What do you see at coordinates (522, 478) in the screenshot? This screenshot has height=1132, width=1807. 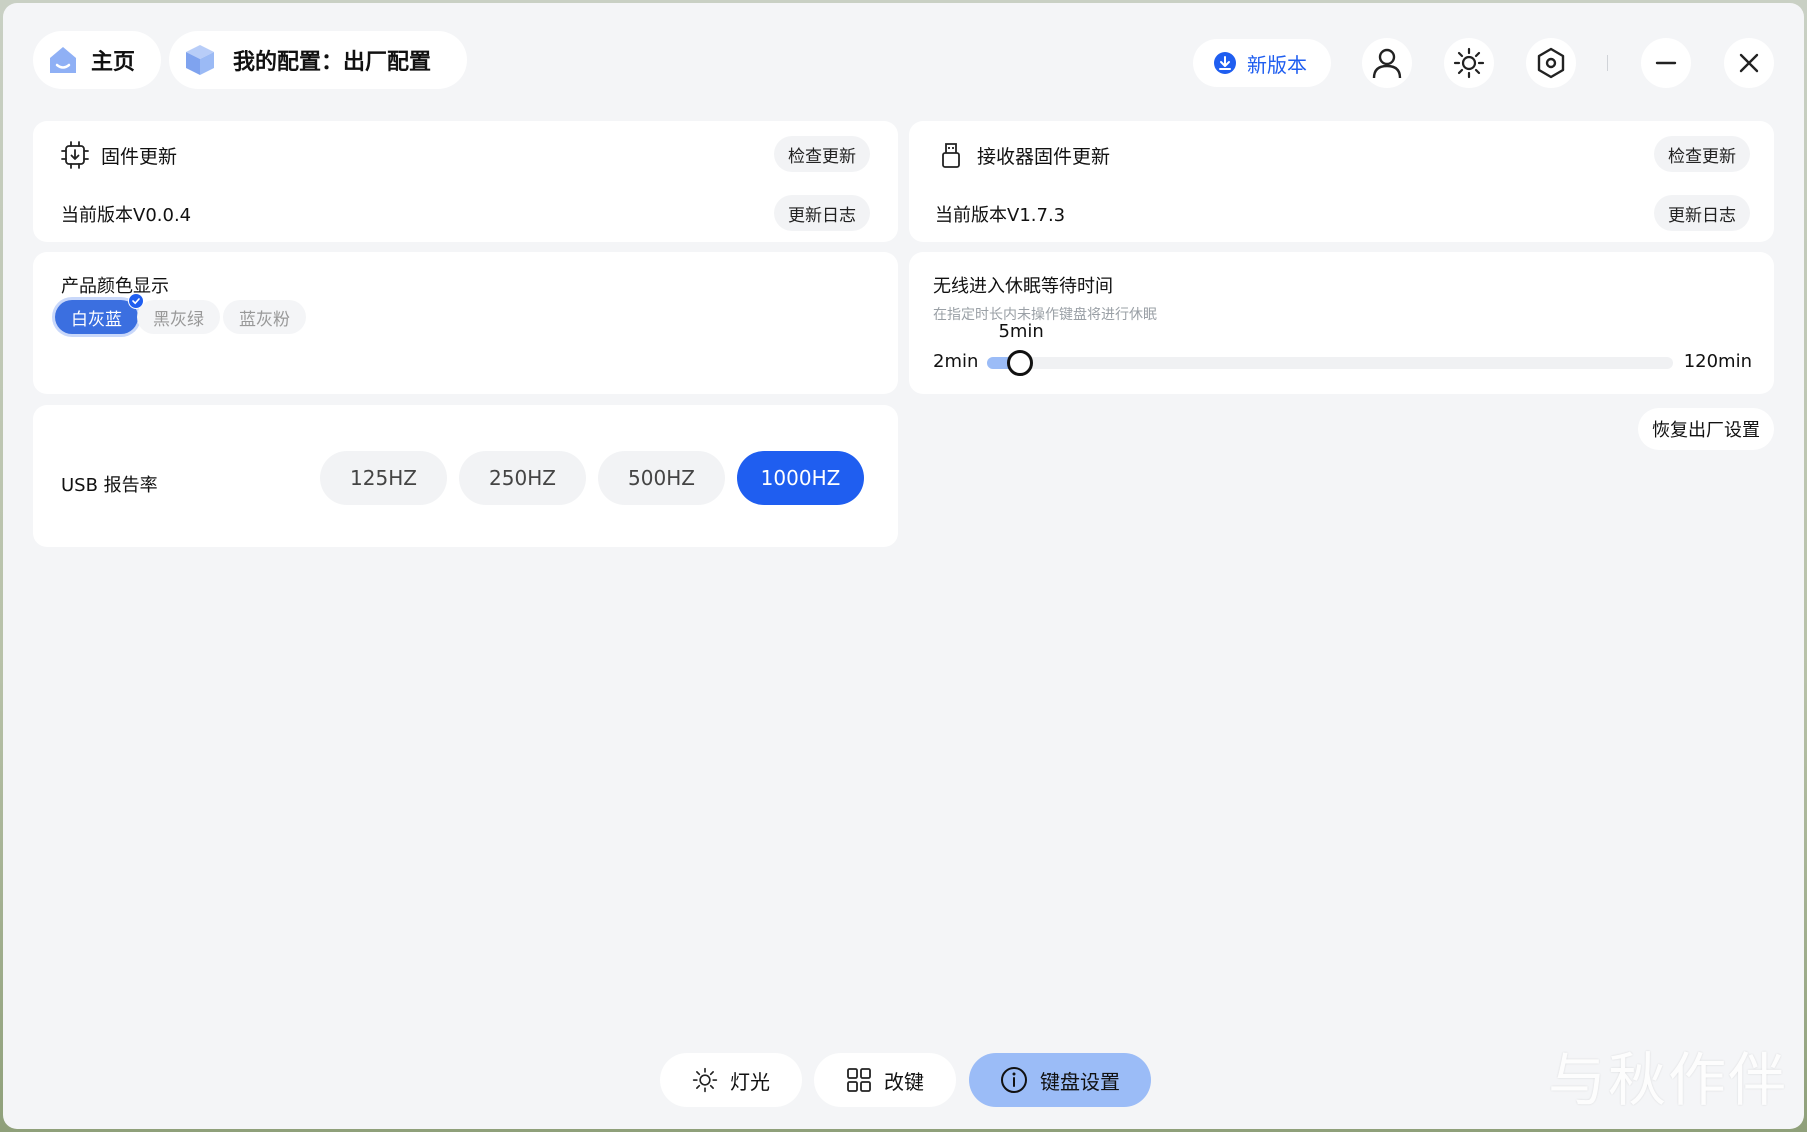 I see `usb-rate-option: 250HZ` at bounding box center [522, 478].